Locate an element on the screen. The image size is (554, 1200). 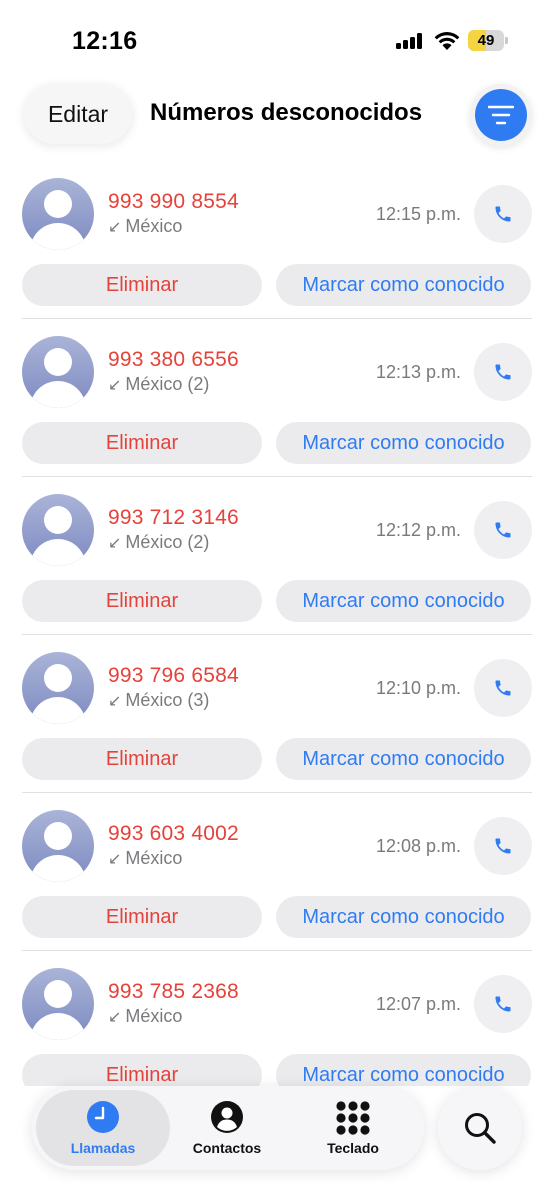
tab-bar: Llamadas Contactos Teclado is located at coordinates (228, 1128).